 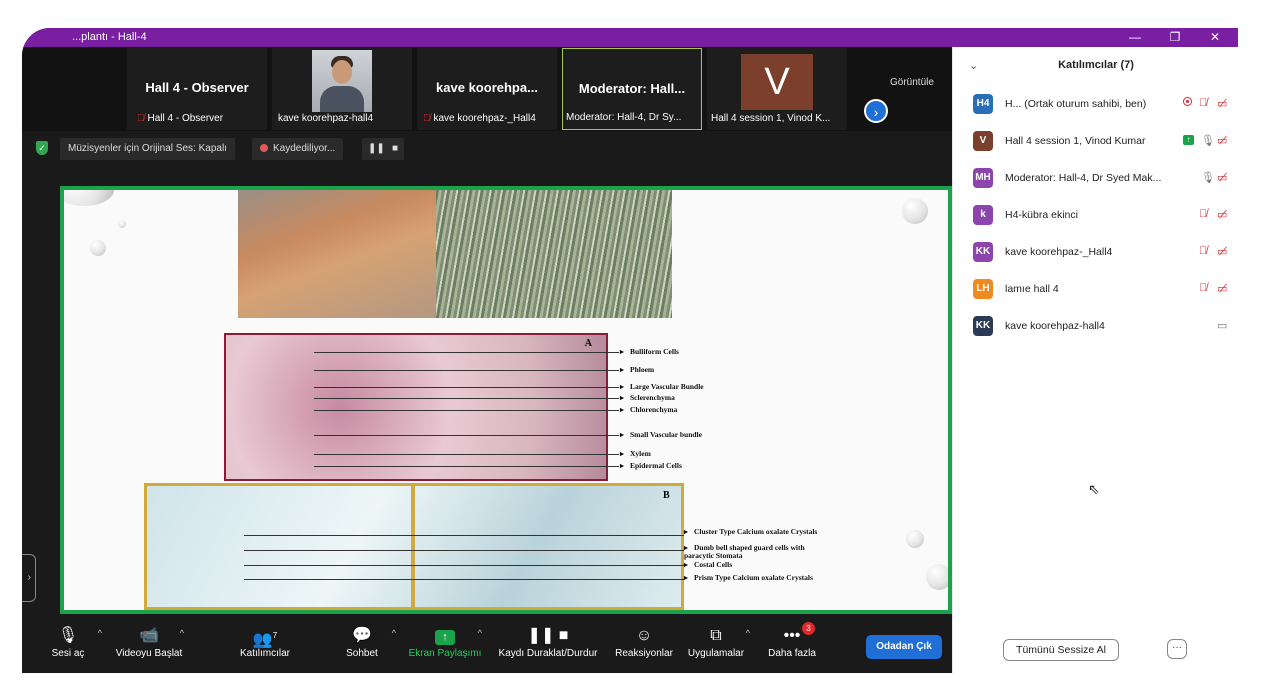 What do you see at coordinates (42, 148) in the screenshot?
I see `shield-icon: ✓` at bounding box center [42, 148].